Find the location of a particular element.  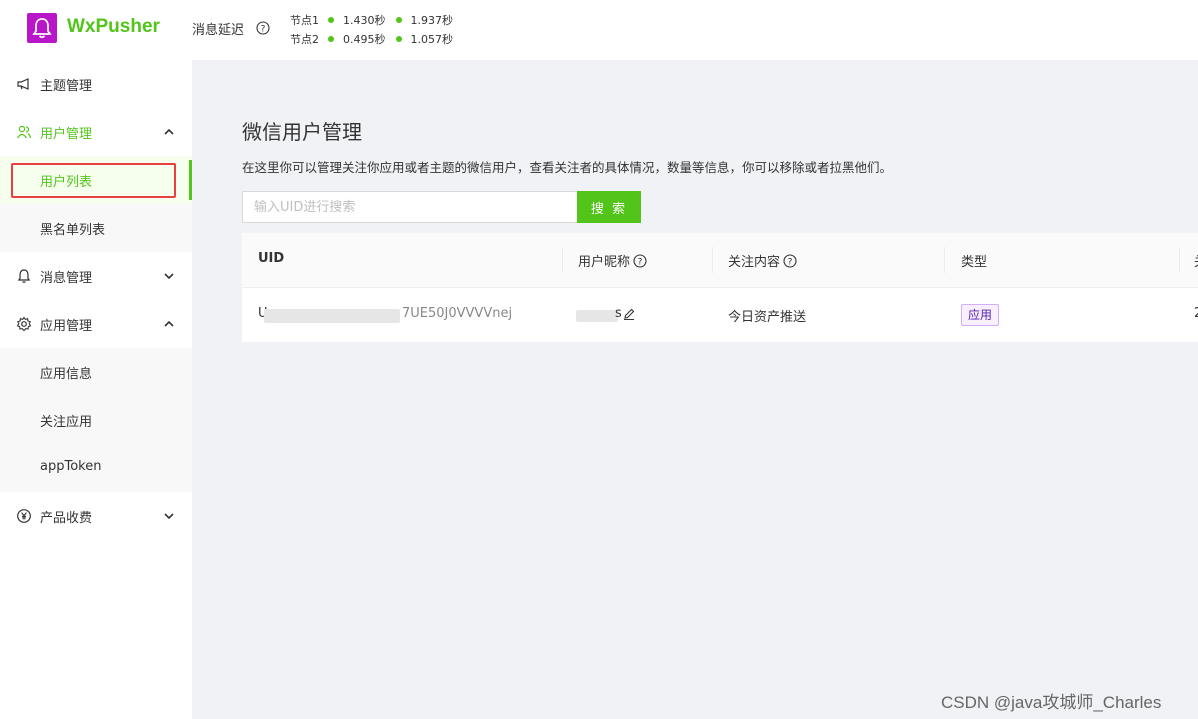

page-title: 微信用户管理 is located at coordinates (302, 132).